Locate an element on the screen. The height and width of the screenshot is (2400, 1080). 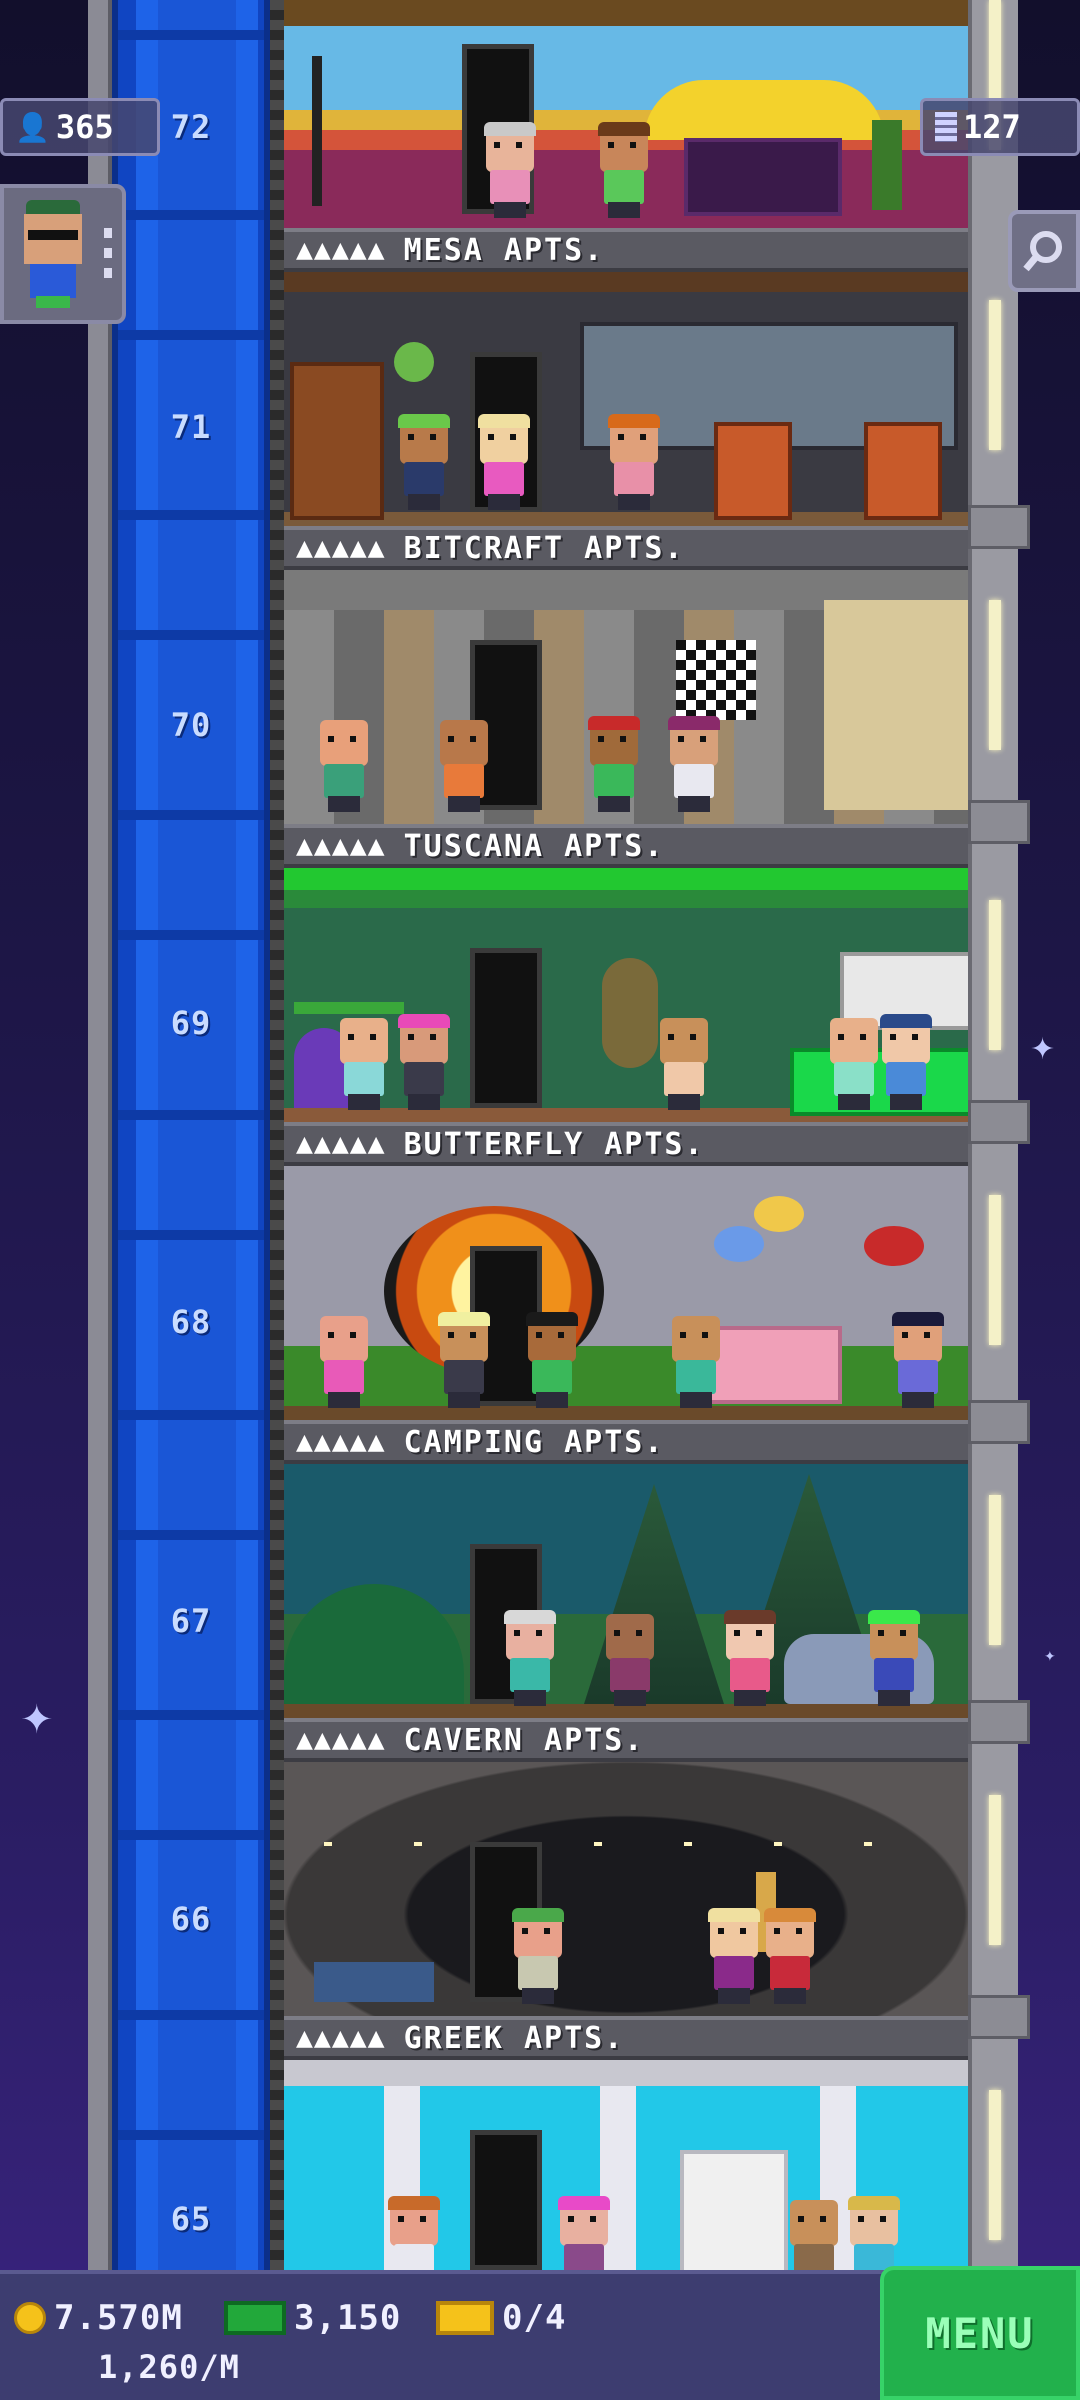
floor-68: ▲▲▲▲▲ CAMPING APTS. is located at coordinates (626, 1315).